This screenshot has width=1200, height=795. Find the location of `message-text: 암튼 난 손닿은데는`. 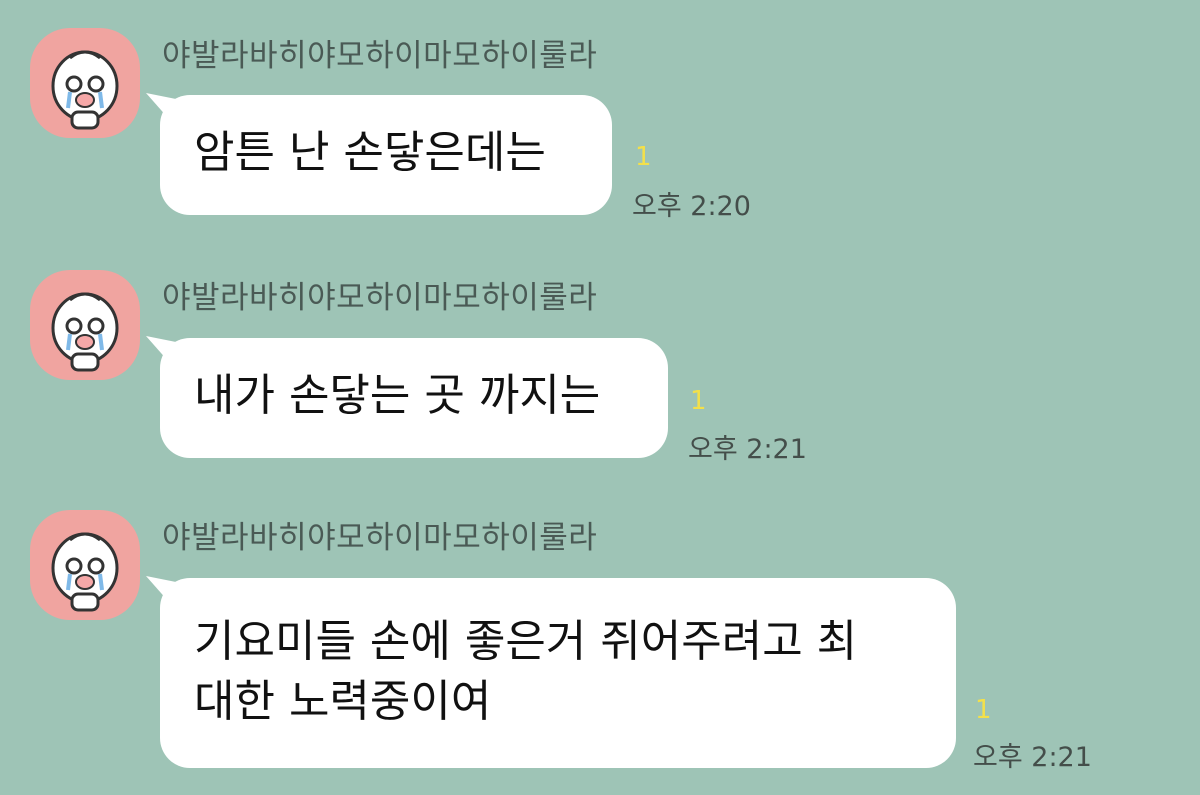

message-text: 암튼 난 손닿은데는 is located at coordinates (370, 152).